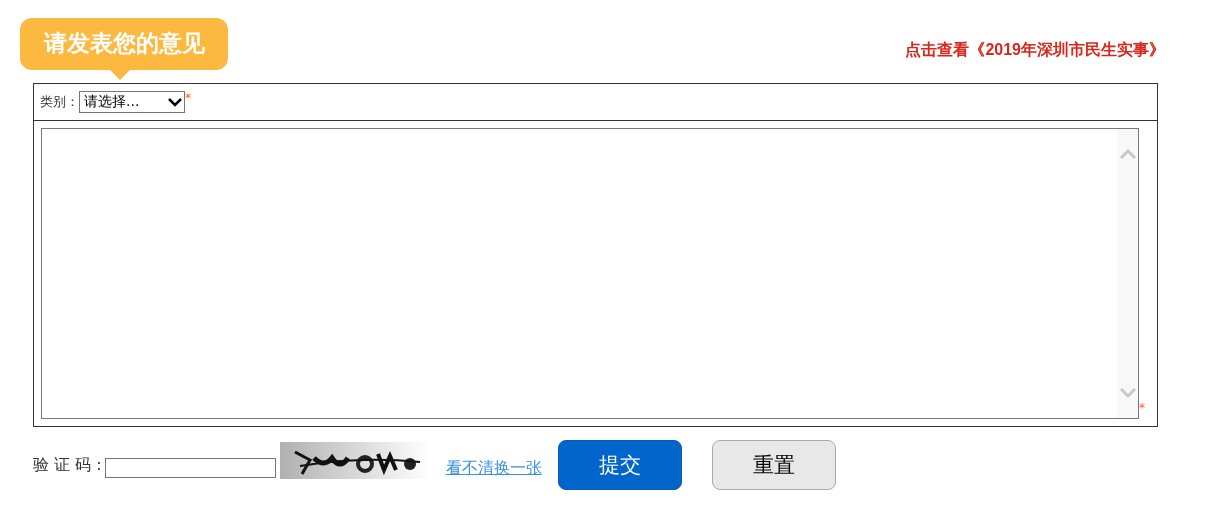 This screenshot has width=1213, height=521. Describe the element at coordinates (619, 465) in the screenshot. I see `submit-button: 提交` at that location.